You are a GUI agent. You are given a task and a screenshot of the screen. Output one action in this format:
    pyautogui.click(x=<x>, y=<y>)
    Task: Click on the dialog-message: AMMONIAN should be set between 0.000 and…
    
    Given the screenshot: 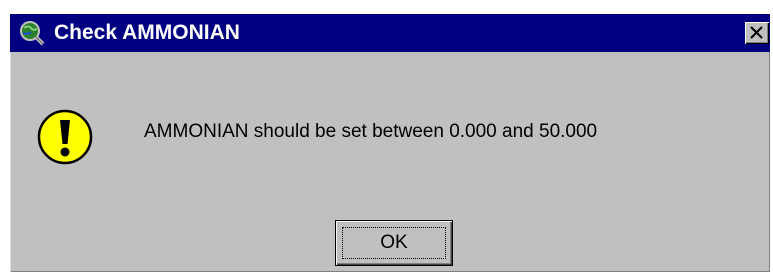 What is the action you would take?
    pyautogui.click(x=371, y=131)
    